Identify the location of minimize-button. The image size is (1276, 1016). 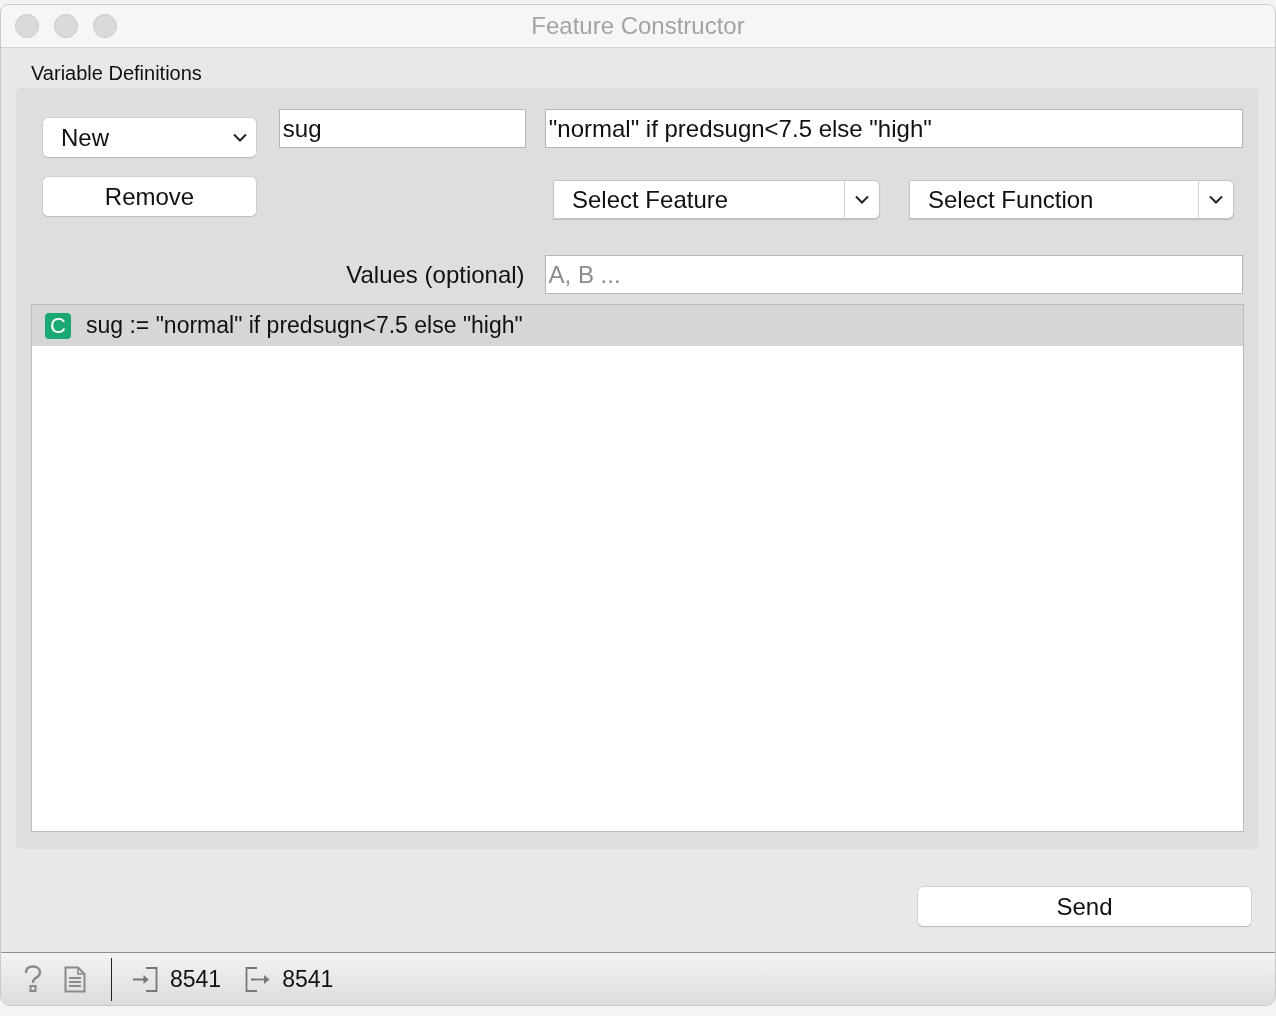
(66, 26).